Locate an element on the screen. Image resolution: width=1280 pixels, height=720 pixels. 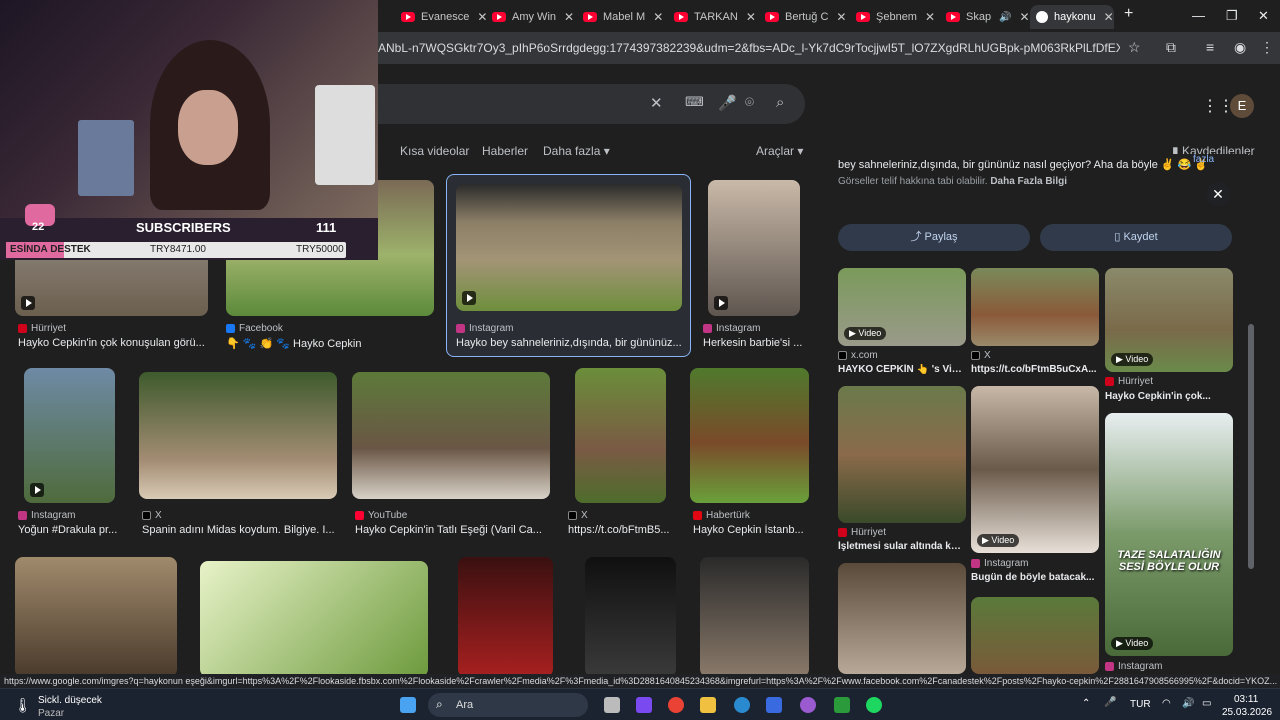
store-icon is located at coordinates (774, 705).